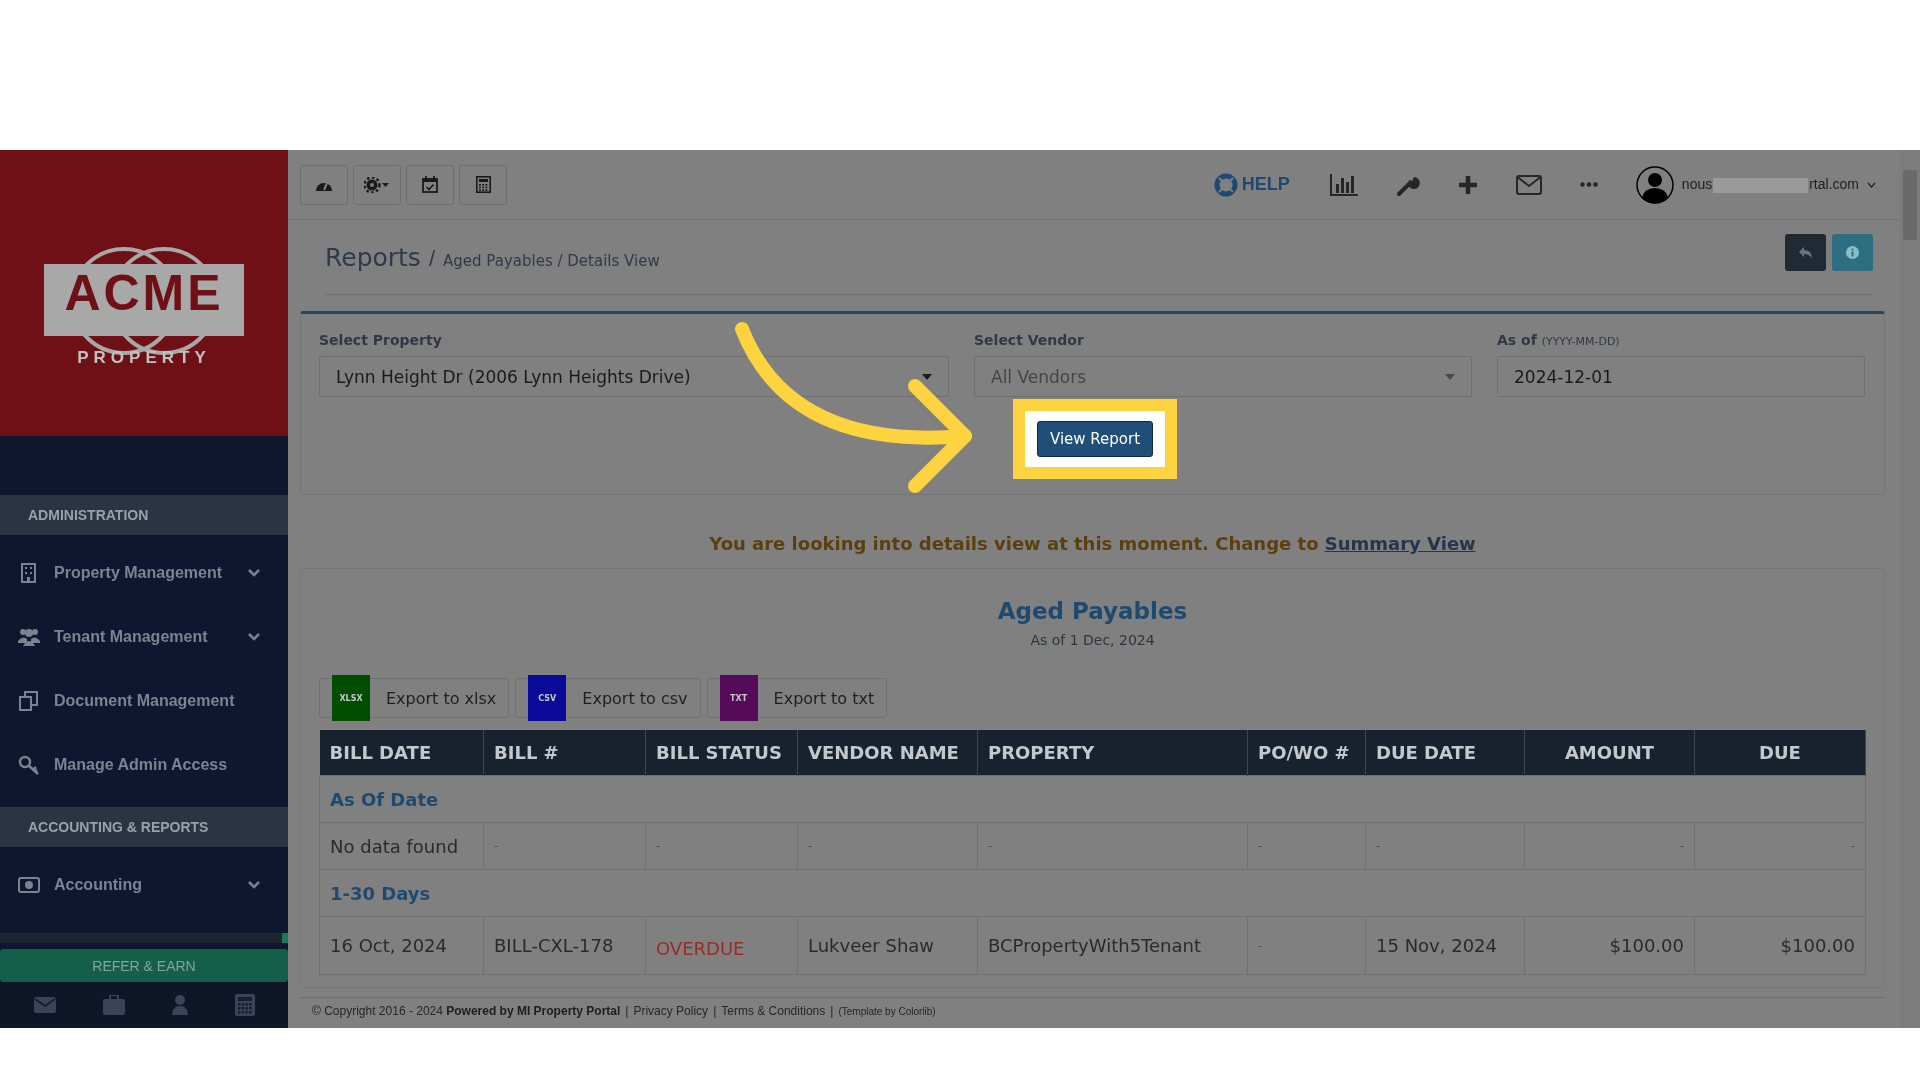 The image size is (1920, 1080). I want to click on more-icon, so click(1588, 184).